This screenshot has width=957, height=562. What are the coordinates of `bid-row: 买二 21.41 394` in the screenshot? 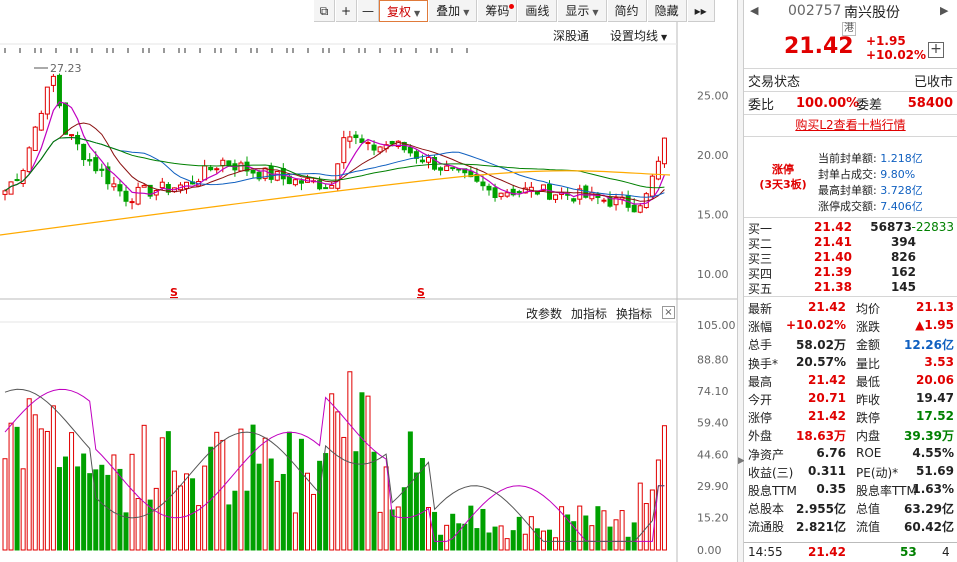 It's located at (851, 243).